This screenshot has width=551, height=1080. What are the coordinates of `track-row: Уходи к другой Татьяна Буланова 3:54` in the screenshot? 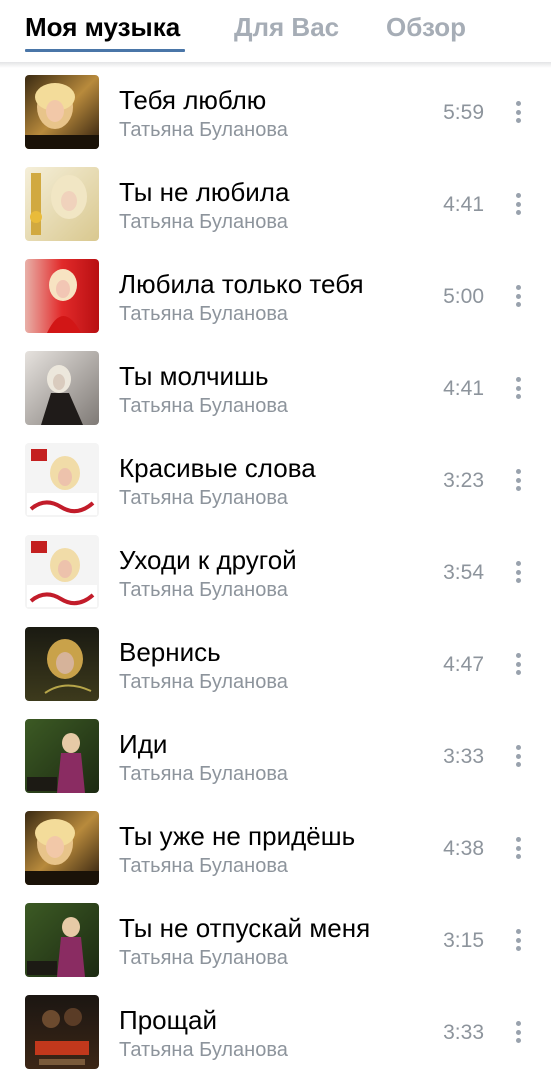 It's located at (275, 573).